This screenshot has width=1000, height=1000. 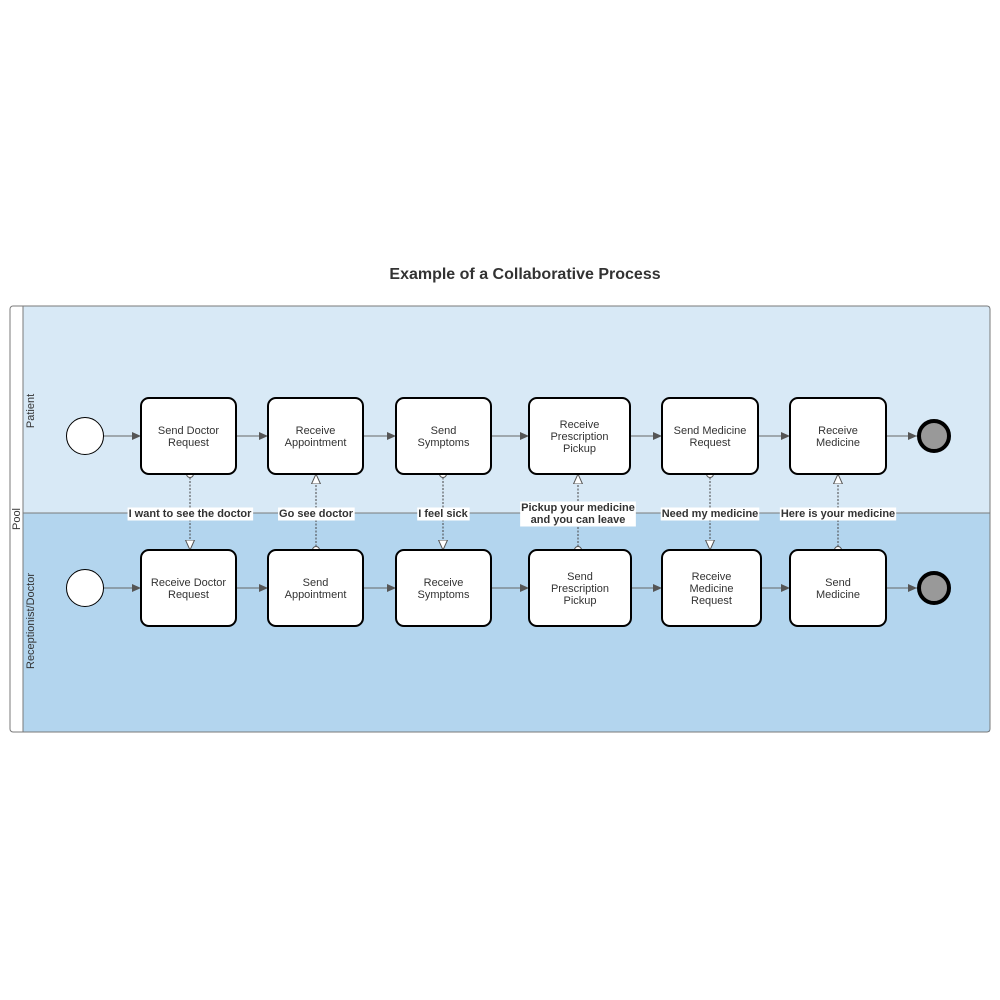 What do you see at coordinates (838, 588) in the screenshot?
I see `task-receptionist-6: Send Medicine` at bounding box center [838, 588].